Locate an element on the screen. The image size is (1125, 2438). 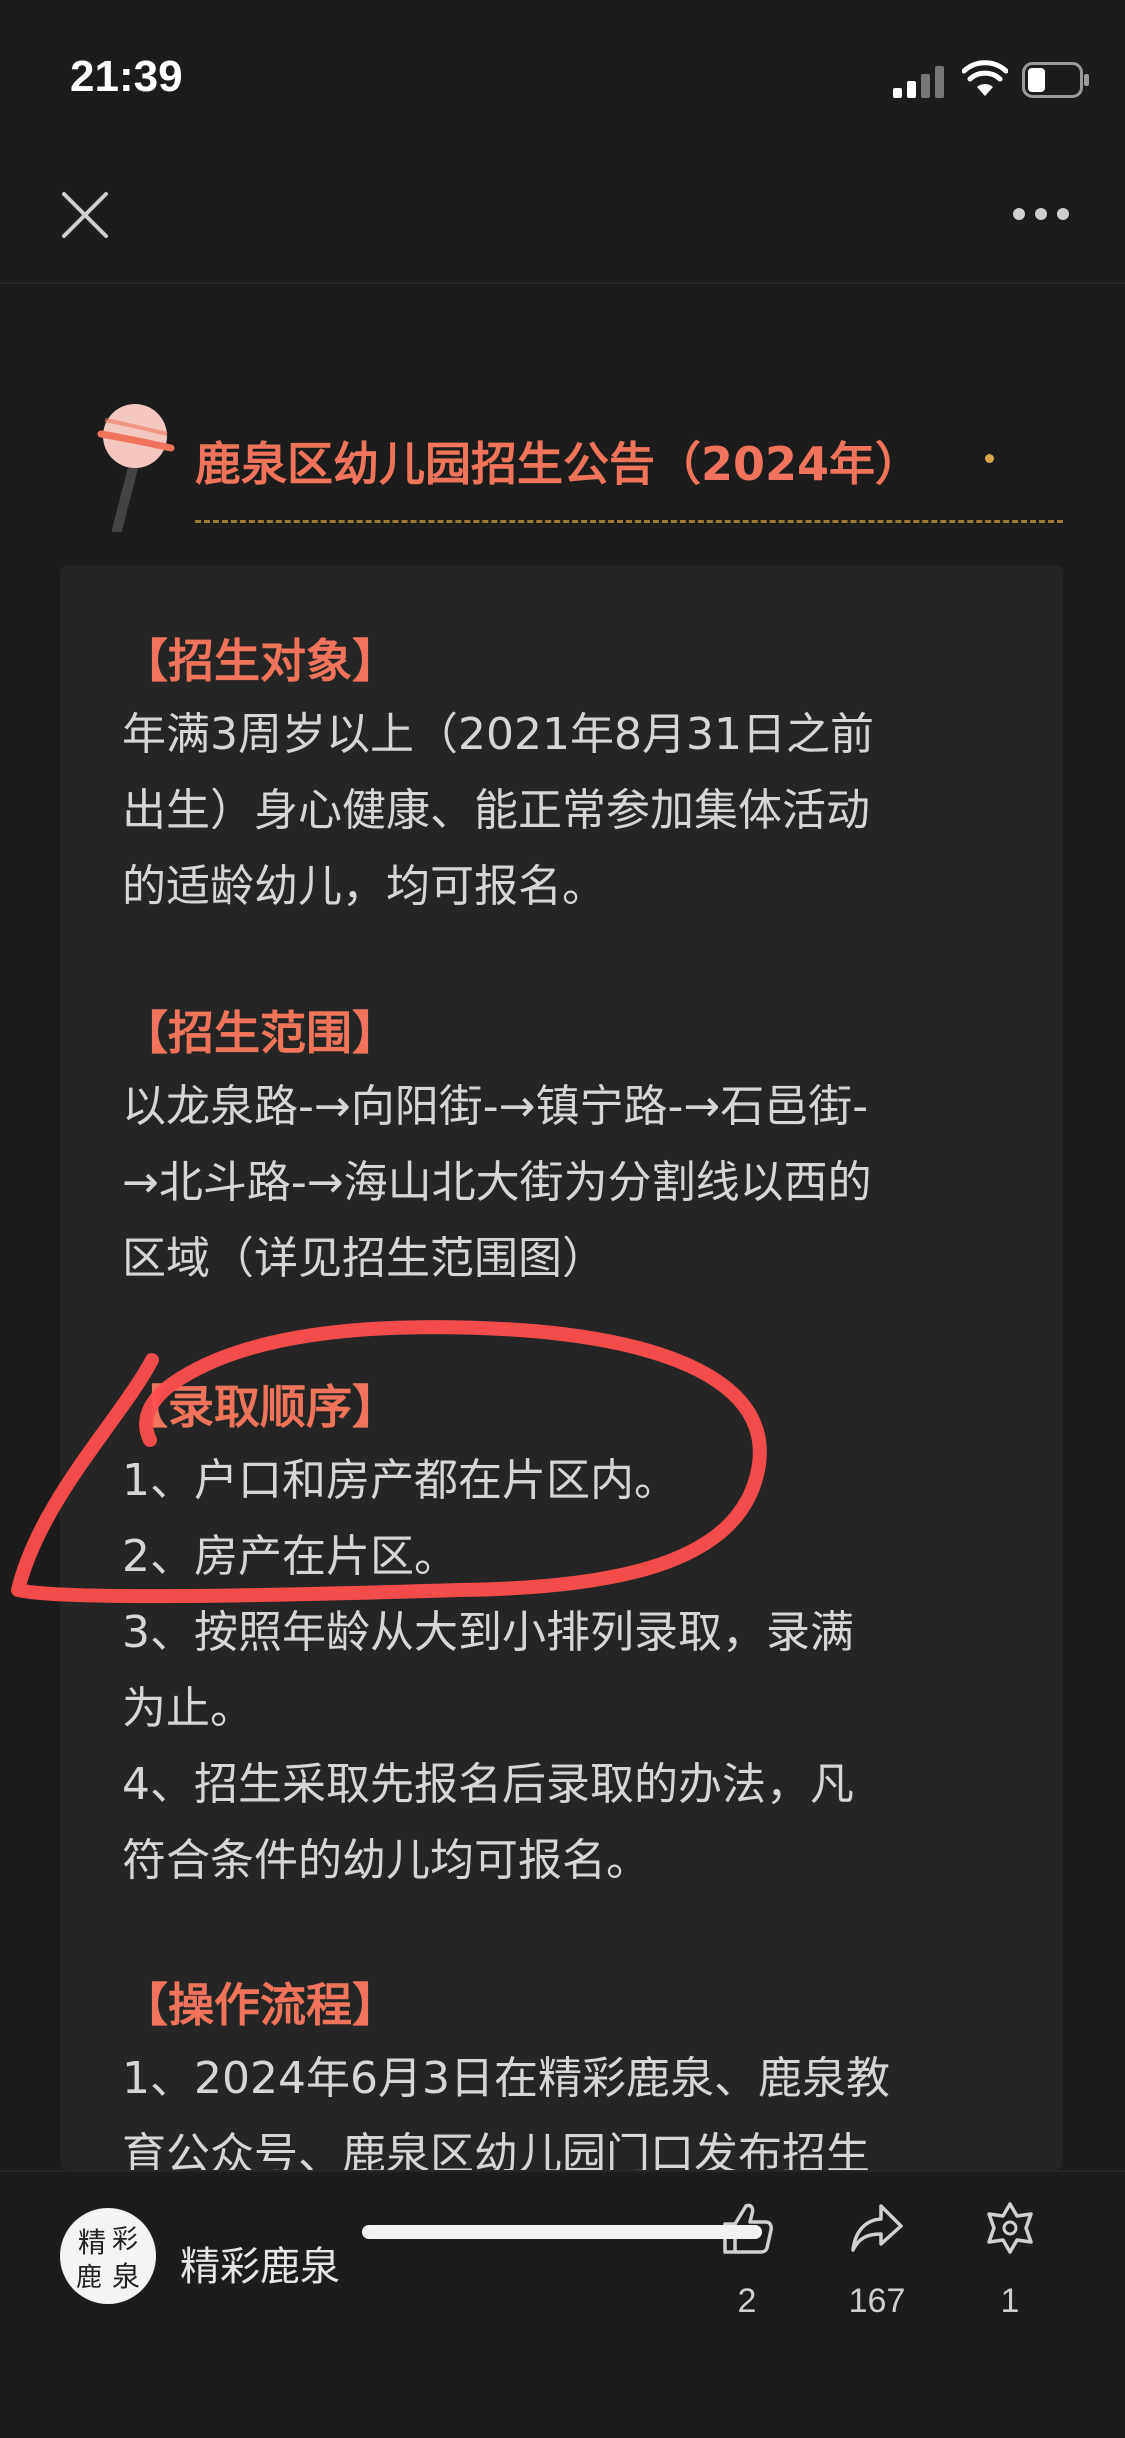
like-count: 2 is located at coordinates (747, 2301).